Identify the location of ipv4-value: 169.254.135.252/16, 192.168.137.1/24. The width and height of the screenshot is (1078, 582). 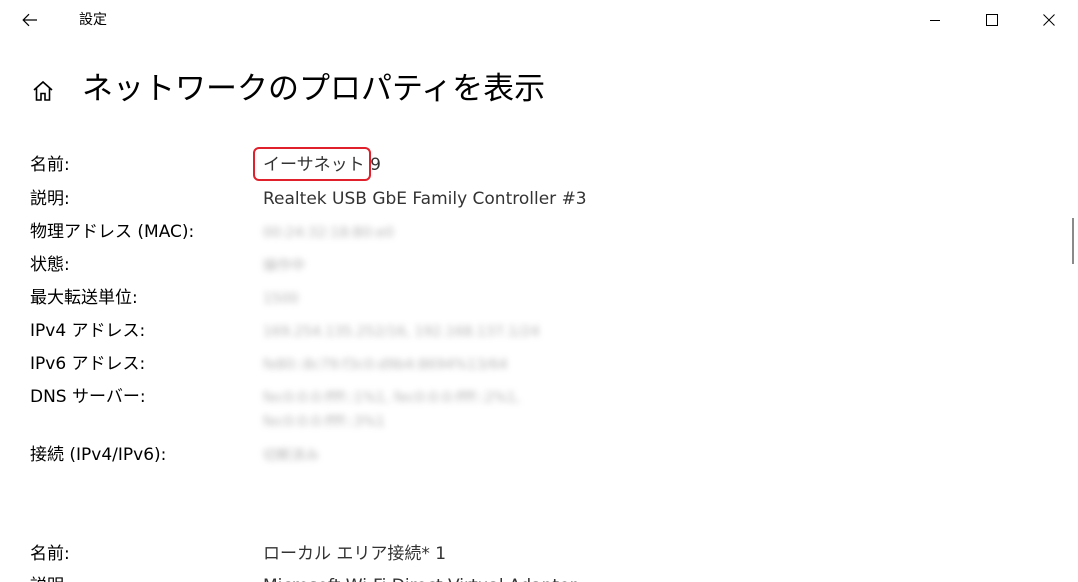
(401, 332).